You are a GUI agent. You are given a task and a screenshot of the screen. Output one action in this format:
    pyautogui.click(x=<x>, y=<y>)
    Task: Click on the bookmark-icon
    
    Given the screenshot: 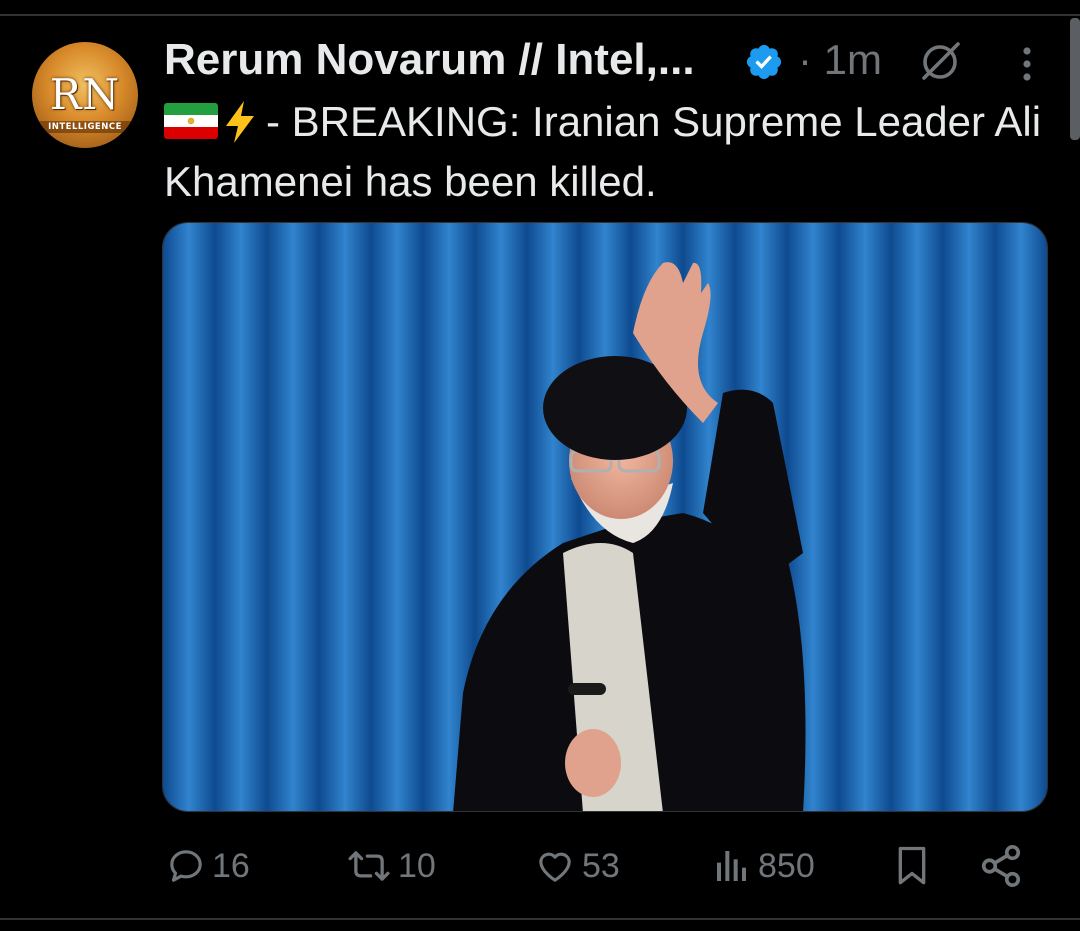 What is the action you would take?
    pyautogui.click(x=912, y=865)
    